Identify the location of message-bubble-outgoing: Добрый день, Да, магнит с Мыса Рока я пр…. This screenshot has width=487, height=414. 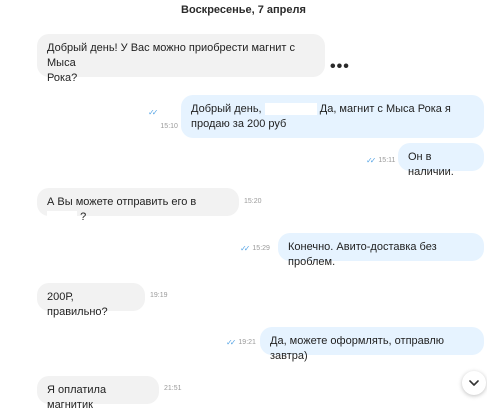
(332, 116).